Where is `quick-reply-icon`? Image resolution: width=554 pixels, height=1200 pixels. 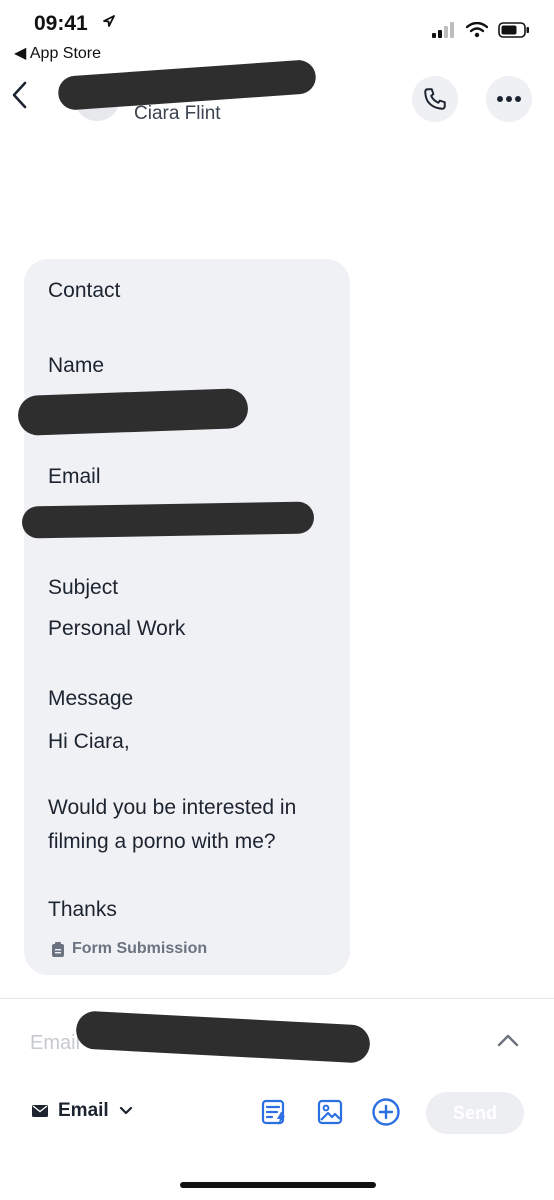 quick-reply-icon is located at coordinates (273, 1112).